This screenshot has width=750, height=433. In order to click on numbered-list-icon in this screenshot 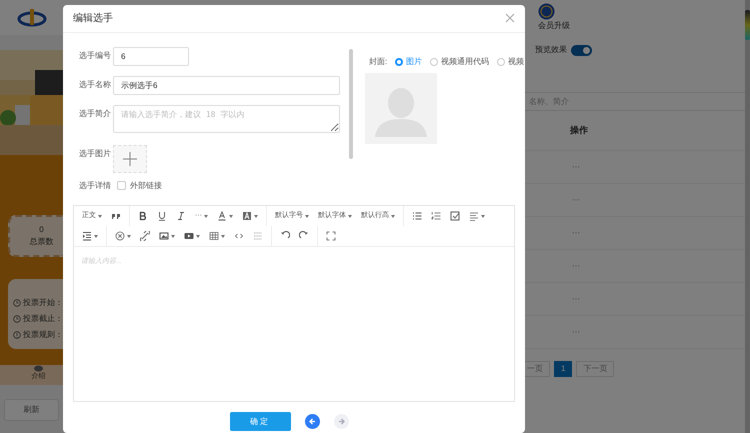, I will do `click(436, 216)`.